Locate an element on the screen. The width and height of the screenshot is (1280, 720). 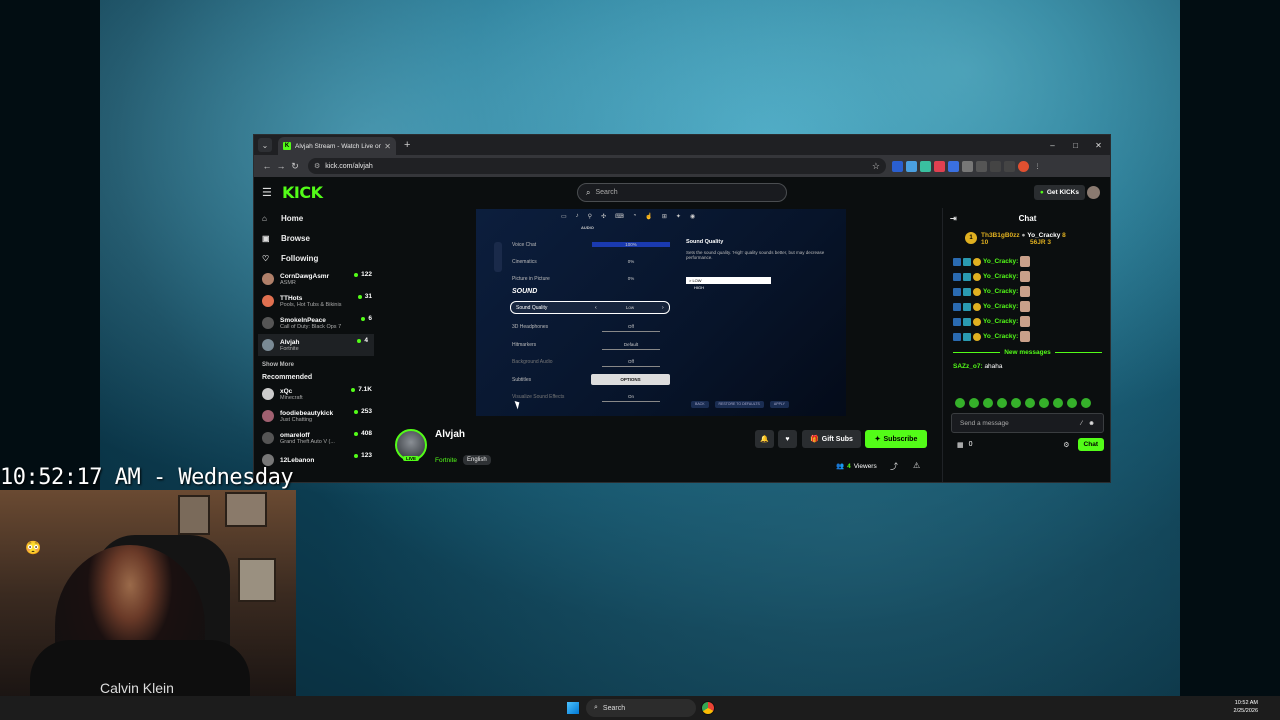
sidebar-channel-alvjah: Alvjah Fortnite 4 is located at coordinates (316, 345).